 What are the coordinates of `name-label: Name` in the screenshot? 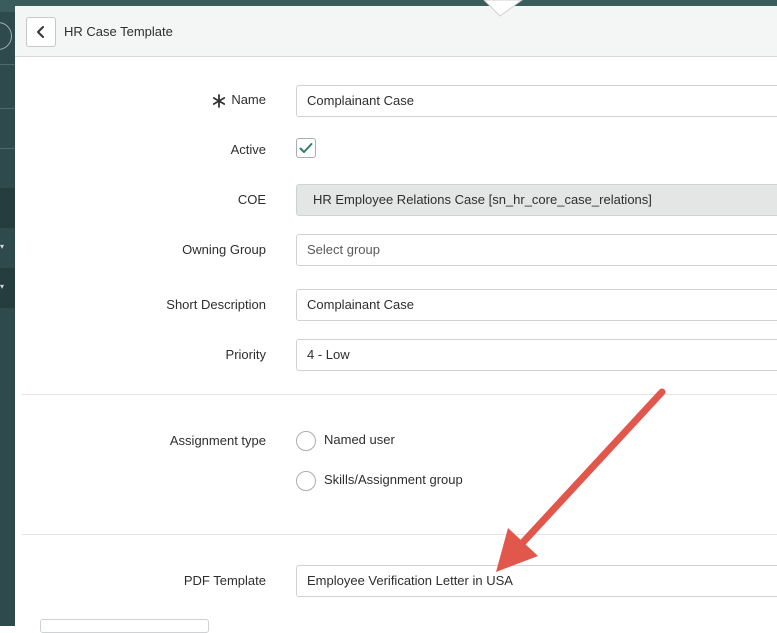 It's located at (248, 99).